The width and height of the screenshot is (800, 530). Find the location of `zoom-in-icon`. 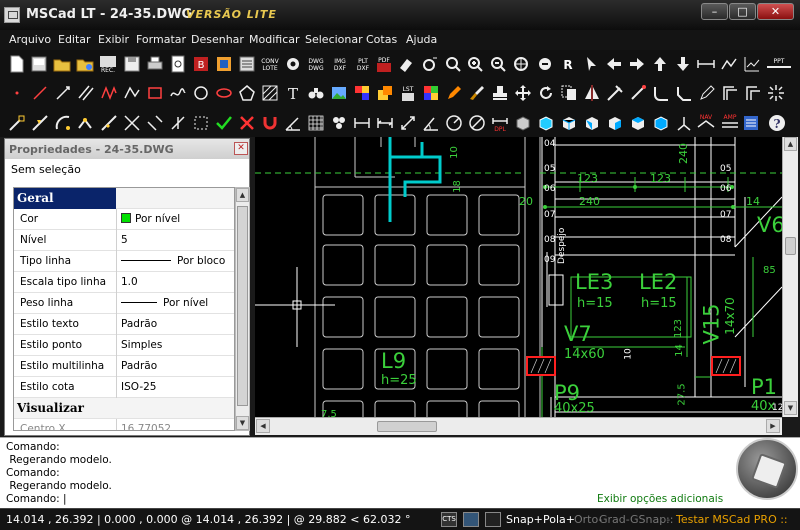

zoom-in-icon is located at coordinates (475, 64).